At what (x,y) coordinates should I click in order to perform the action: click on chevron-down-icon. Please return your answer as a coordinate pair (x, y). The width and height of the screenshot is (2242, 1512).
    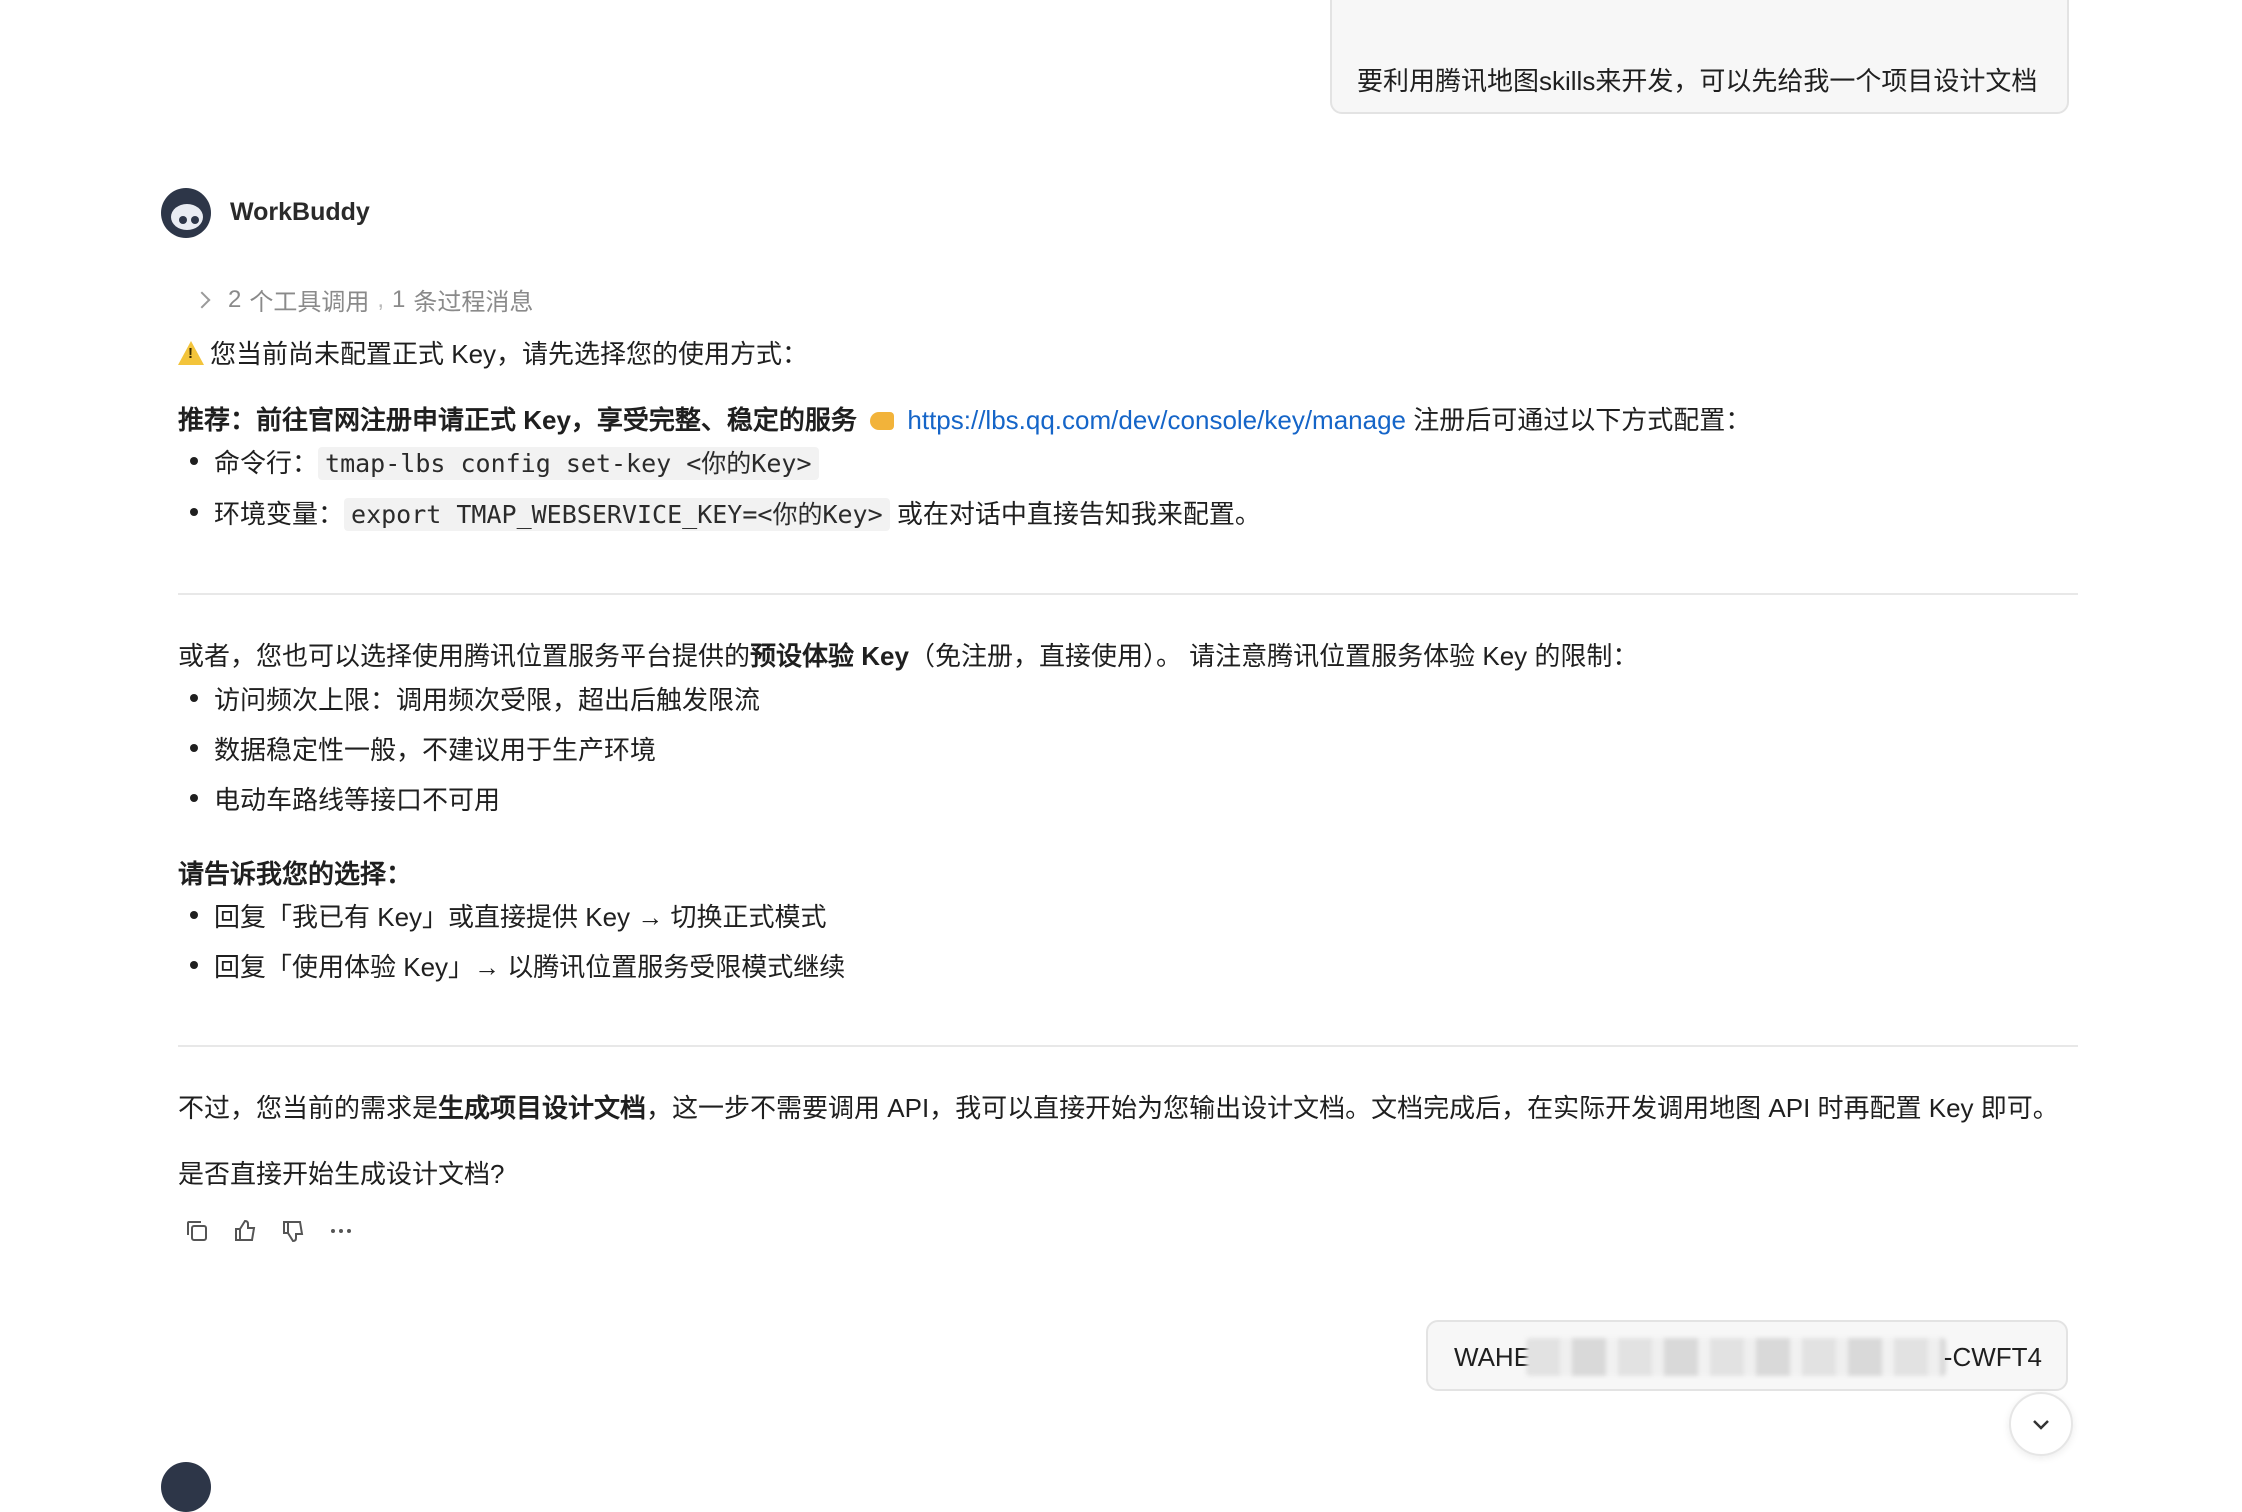
    Looking at the image, I should click on (2041, 1425).